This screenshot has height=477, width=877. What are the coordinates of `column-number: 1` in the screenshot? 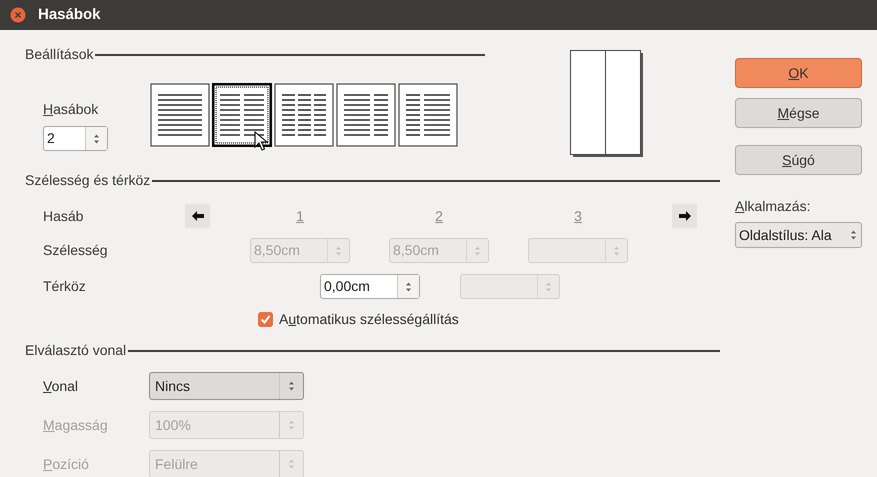 It's located at (300, 216).